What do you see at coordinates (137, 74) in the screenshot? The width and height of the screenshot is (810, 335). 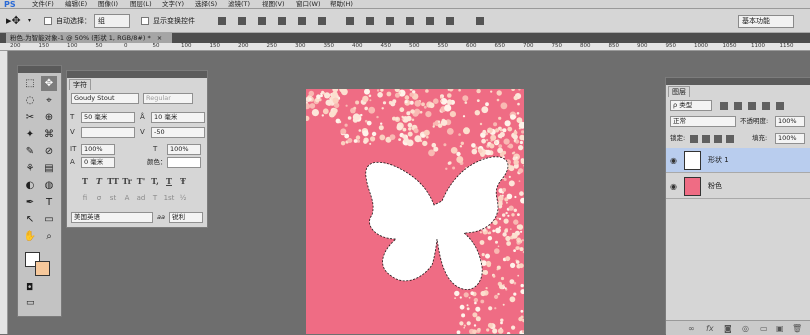 I see `character-panel-header` at bounding box center [137, 74].